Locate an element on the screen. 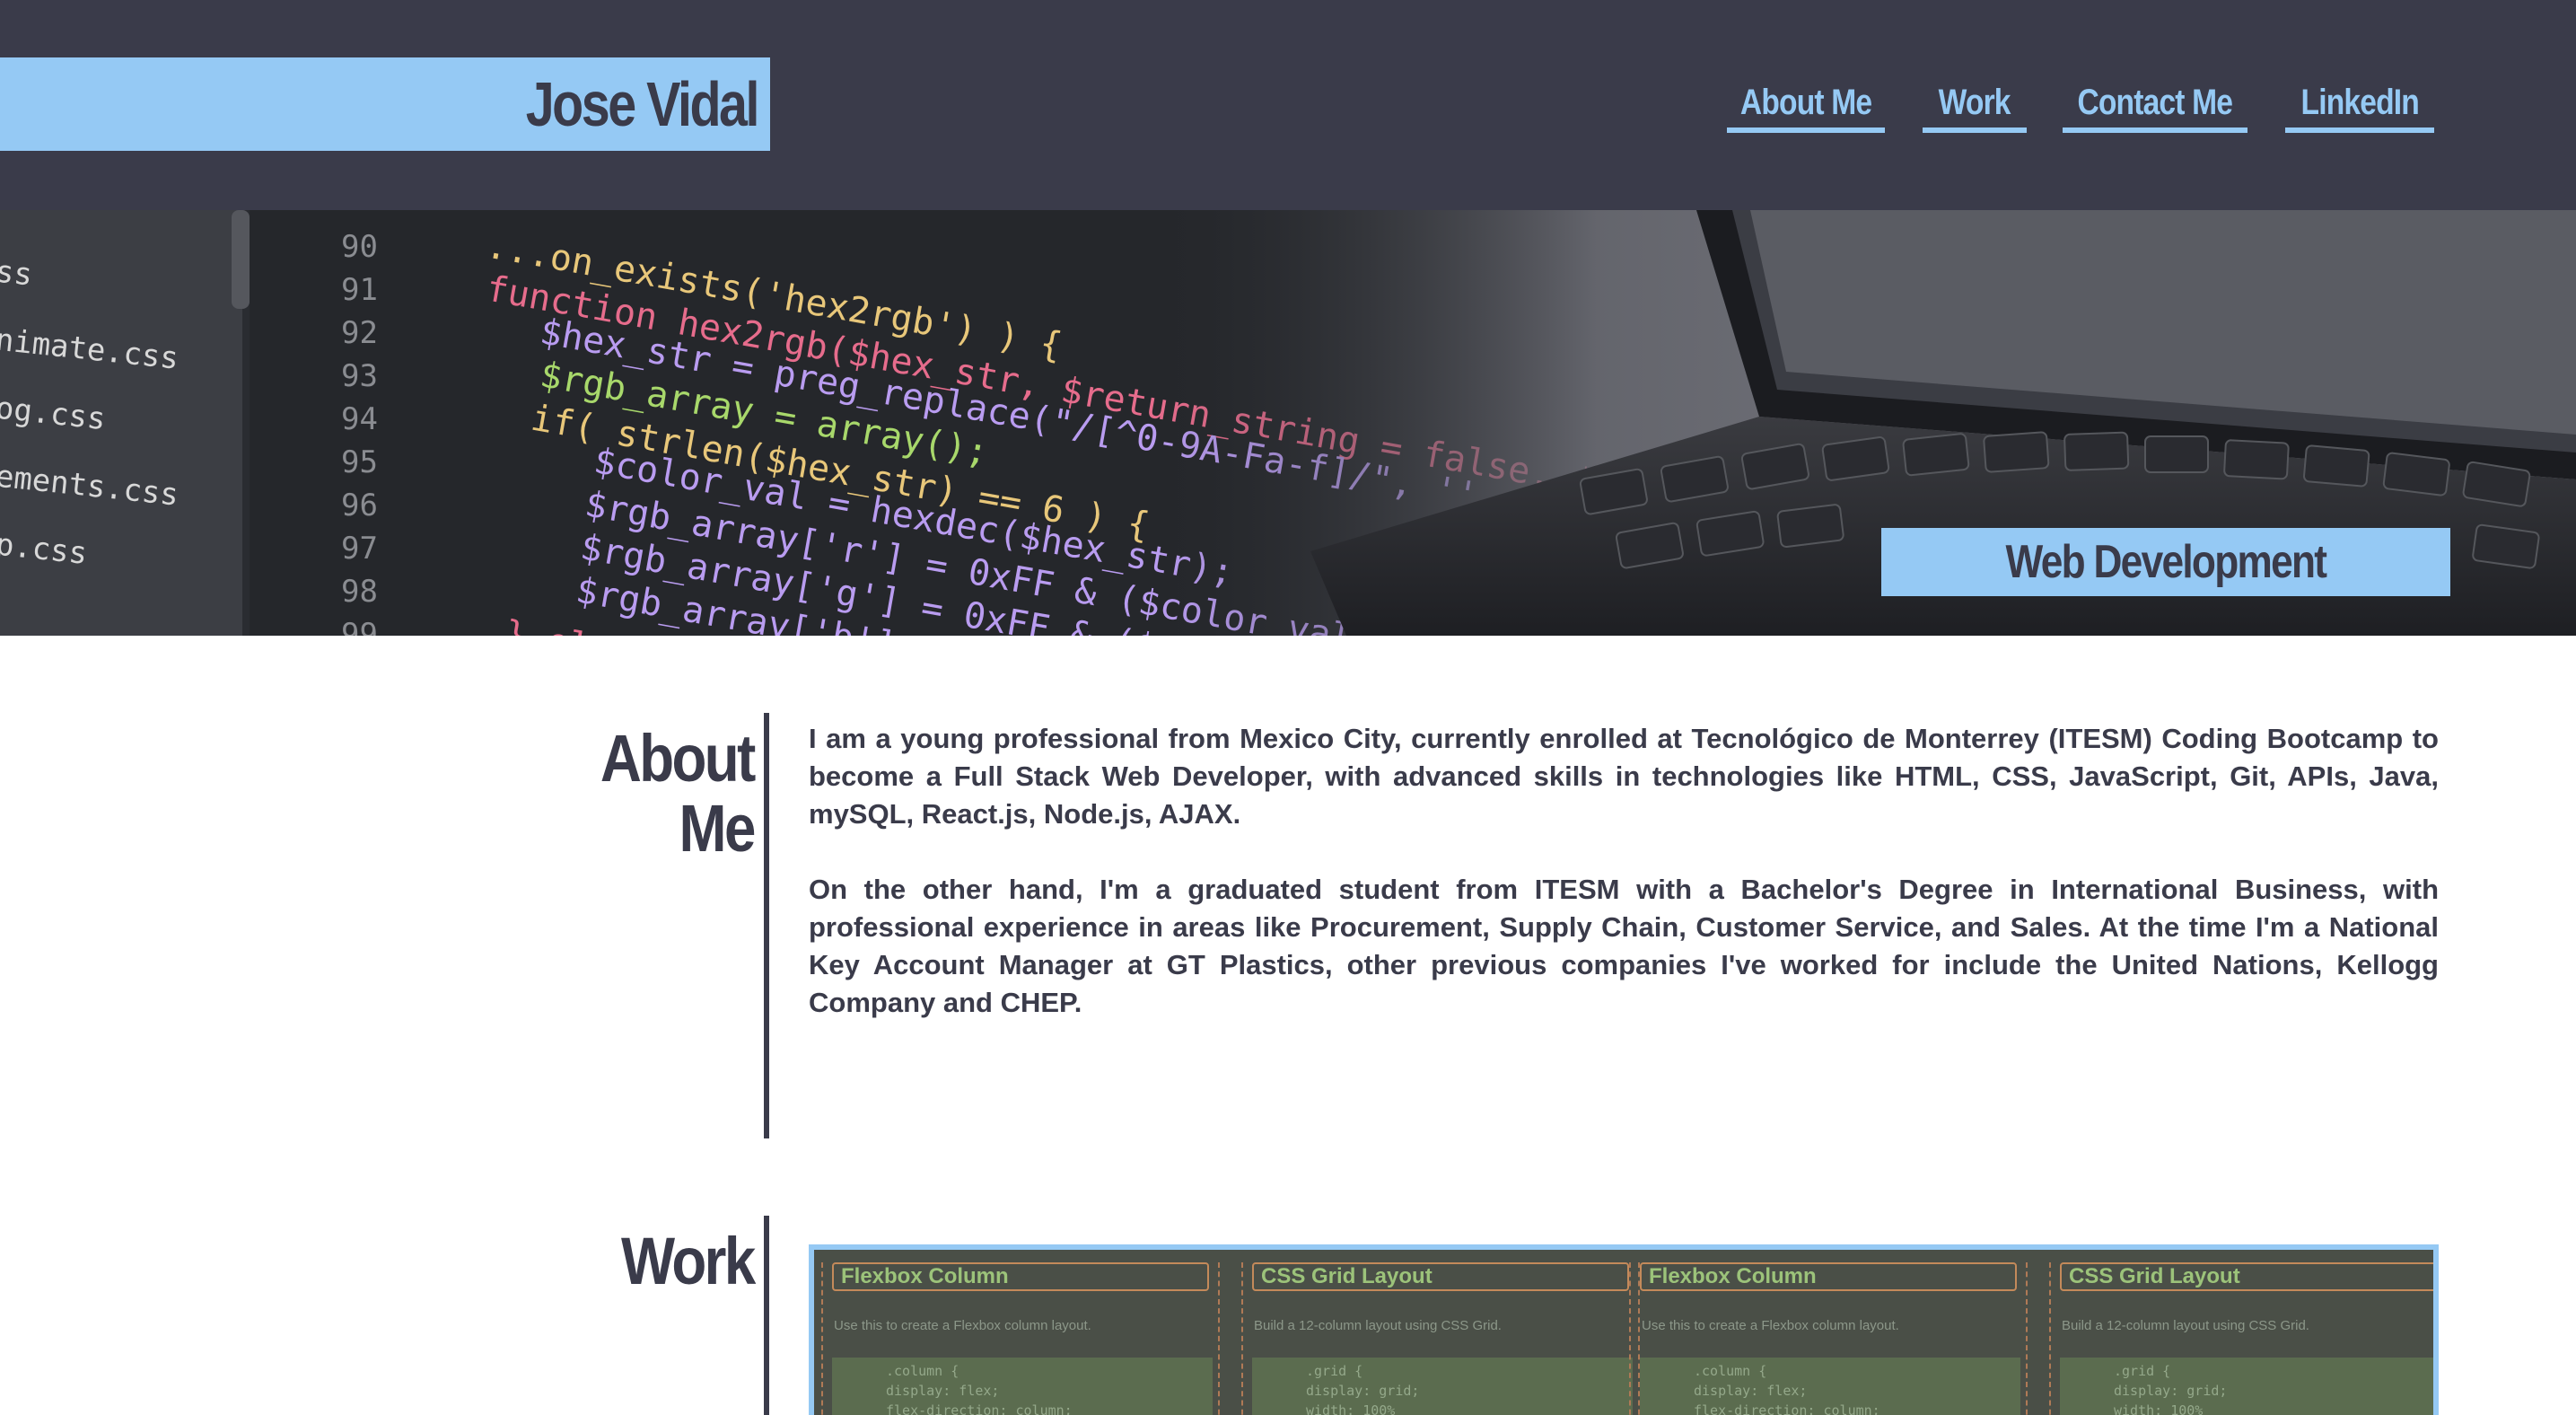  work-title: Work is located at coordinates (688, 1261).